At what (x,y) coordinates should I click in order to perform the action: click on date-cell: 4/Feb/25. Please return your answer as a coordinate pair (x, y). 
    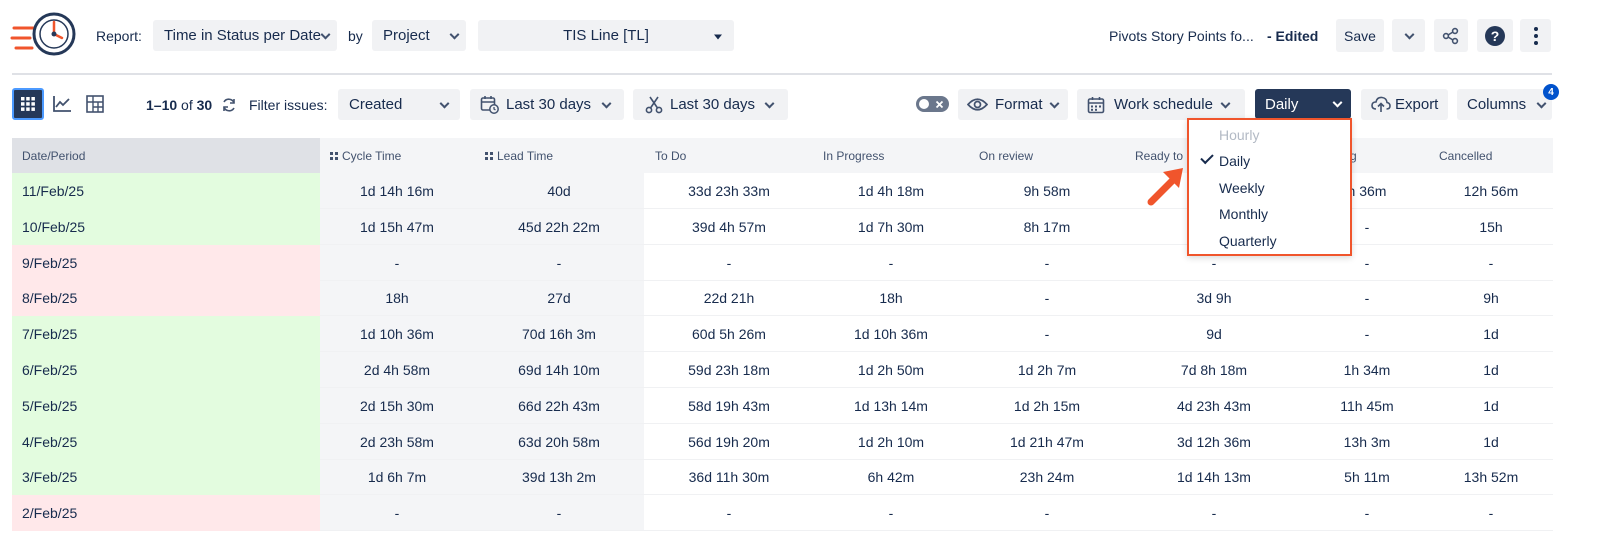
    Looking at the image, I should click on (166, 441).